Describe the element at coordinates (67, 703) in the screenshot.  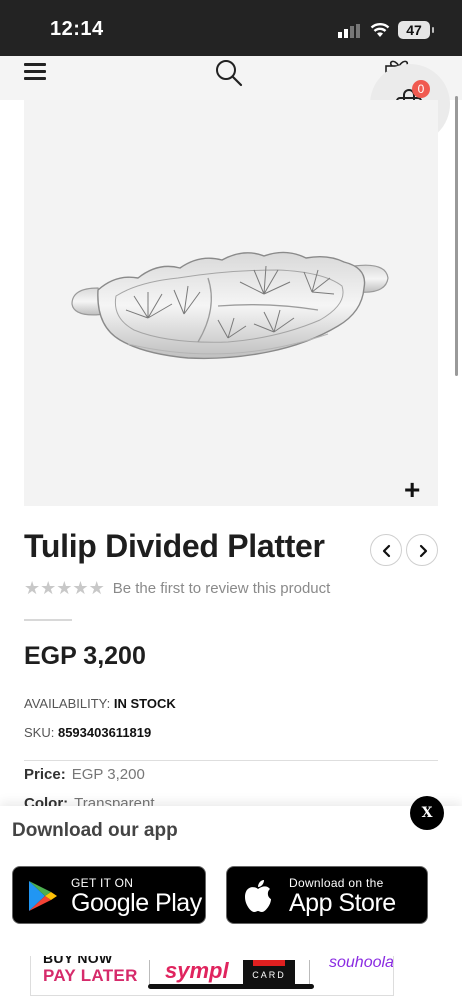
I see `availability-label: AVAILABILITY:` at that location.